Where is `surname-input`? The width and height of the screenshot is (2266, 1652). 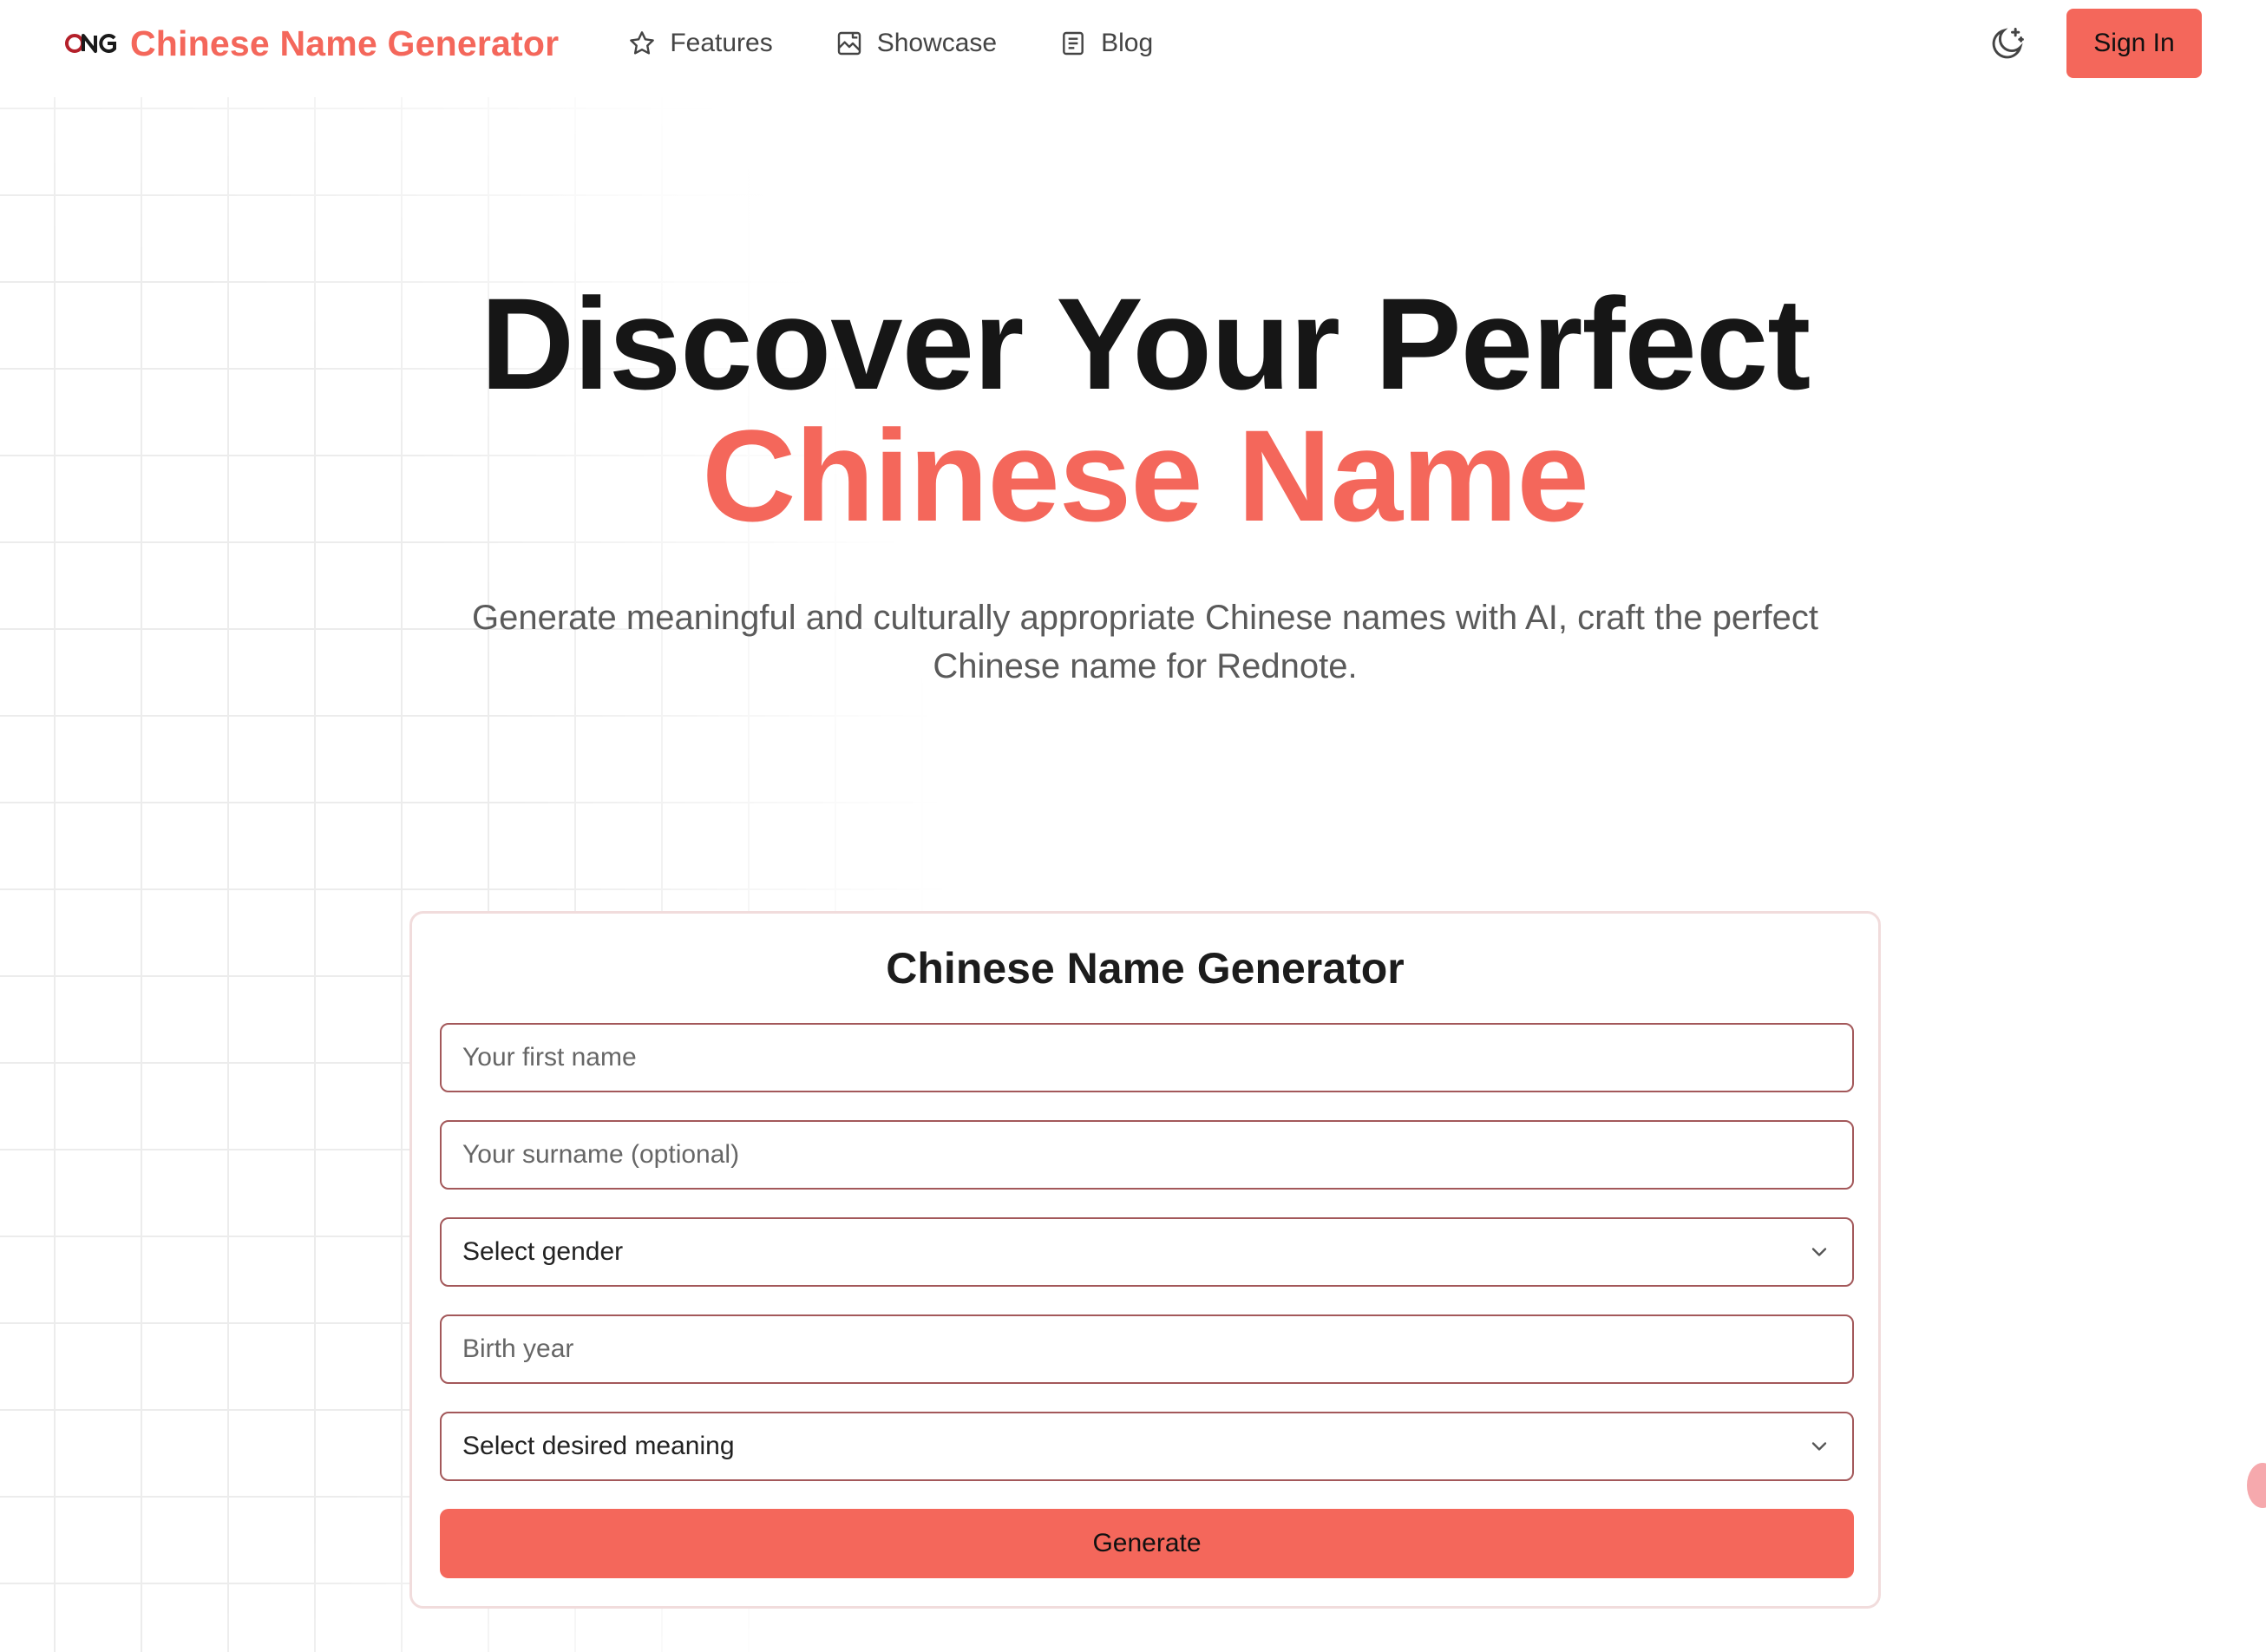 surname-input is located at coordinates (1146, 1155).